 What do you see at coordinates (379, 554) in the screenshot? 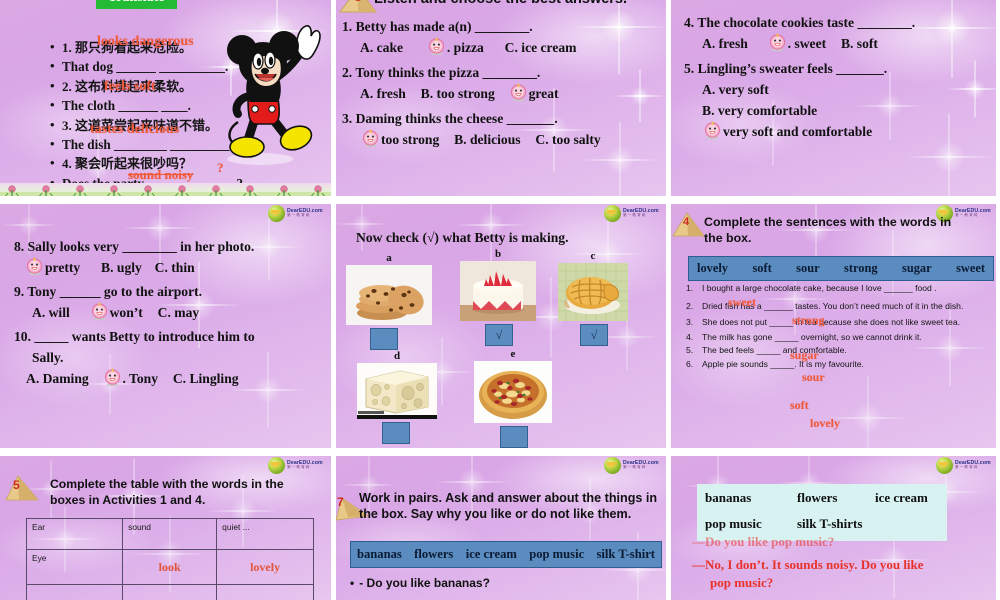
I see `word-bank-item: bananas` at bounding box center [379, 554].